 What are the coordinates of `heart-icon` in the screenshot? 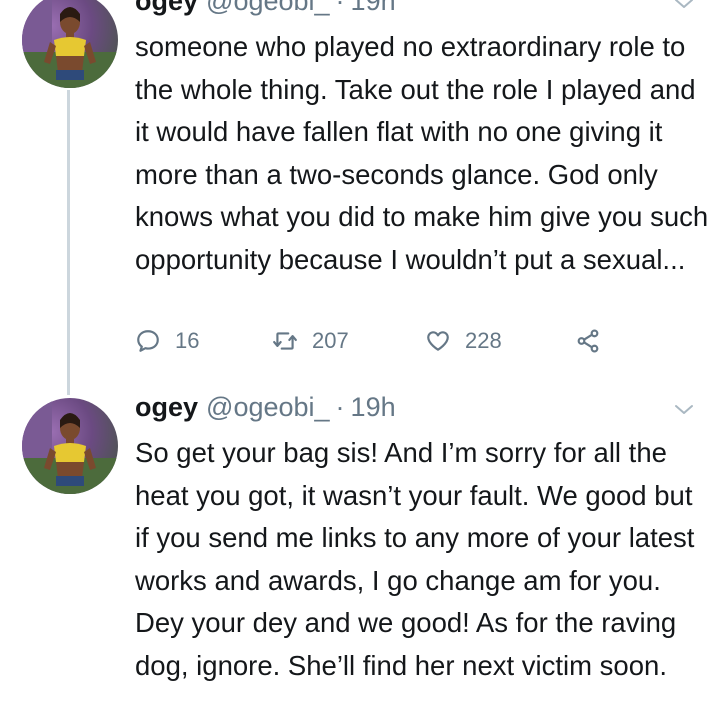 It's located at (438, 341).